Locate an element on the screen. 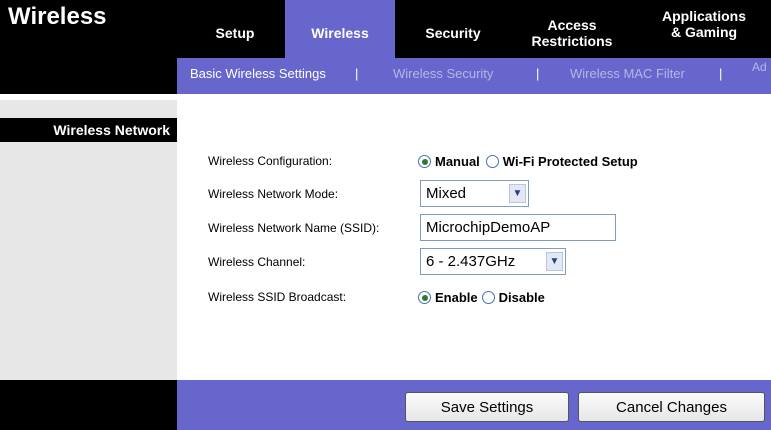 This screenshot has height=430, width=771. ssid-input: MicrochipDemoAP is located at coordinates (518, 227).